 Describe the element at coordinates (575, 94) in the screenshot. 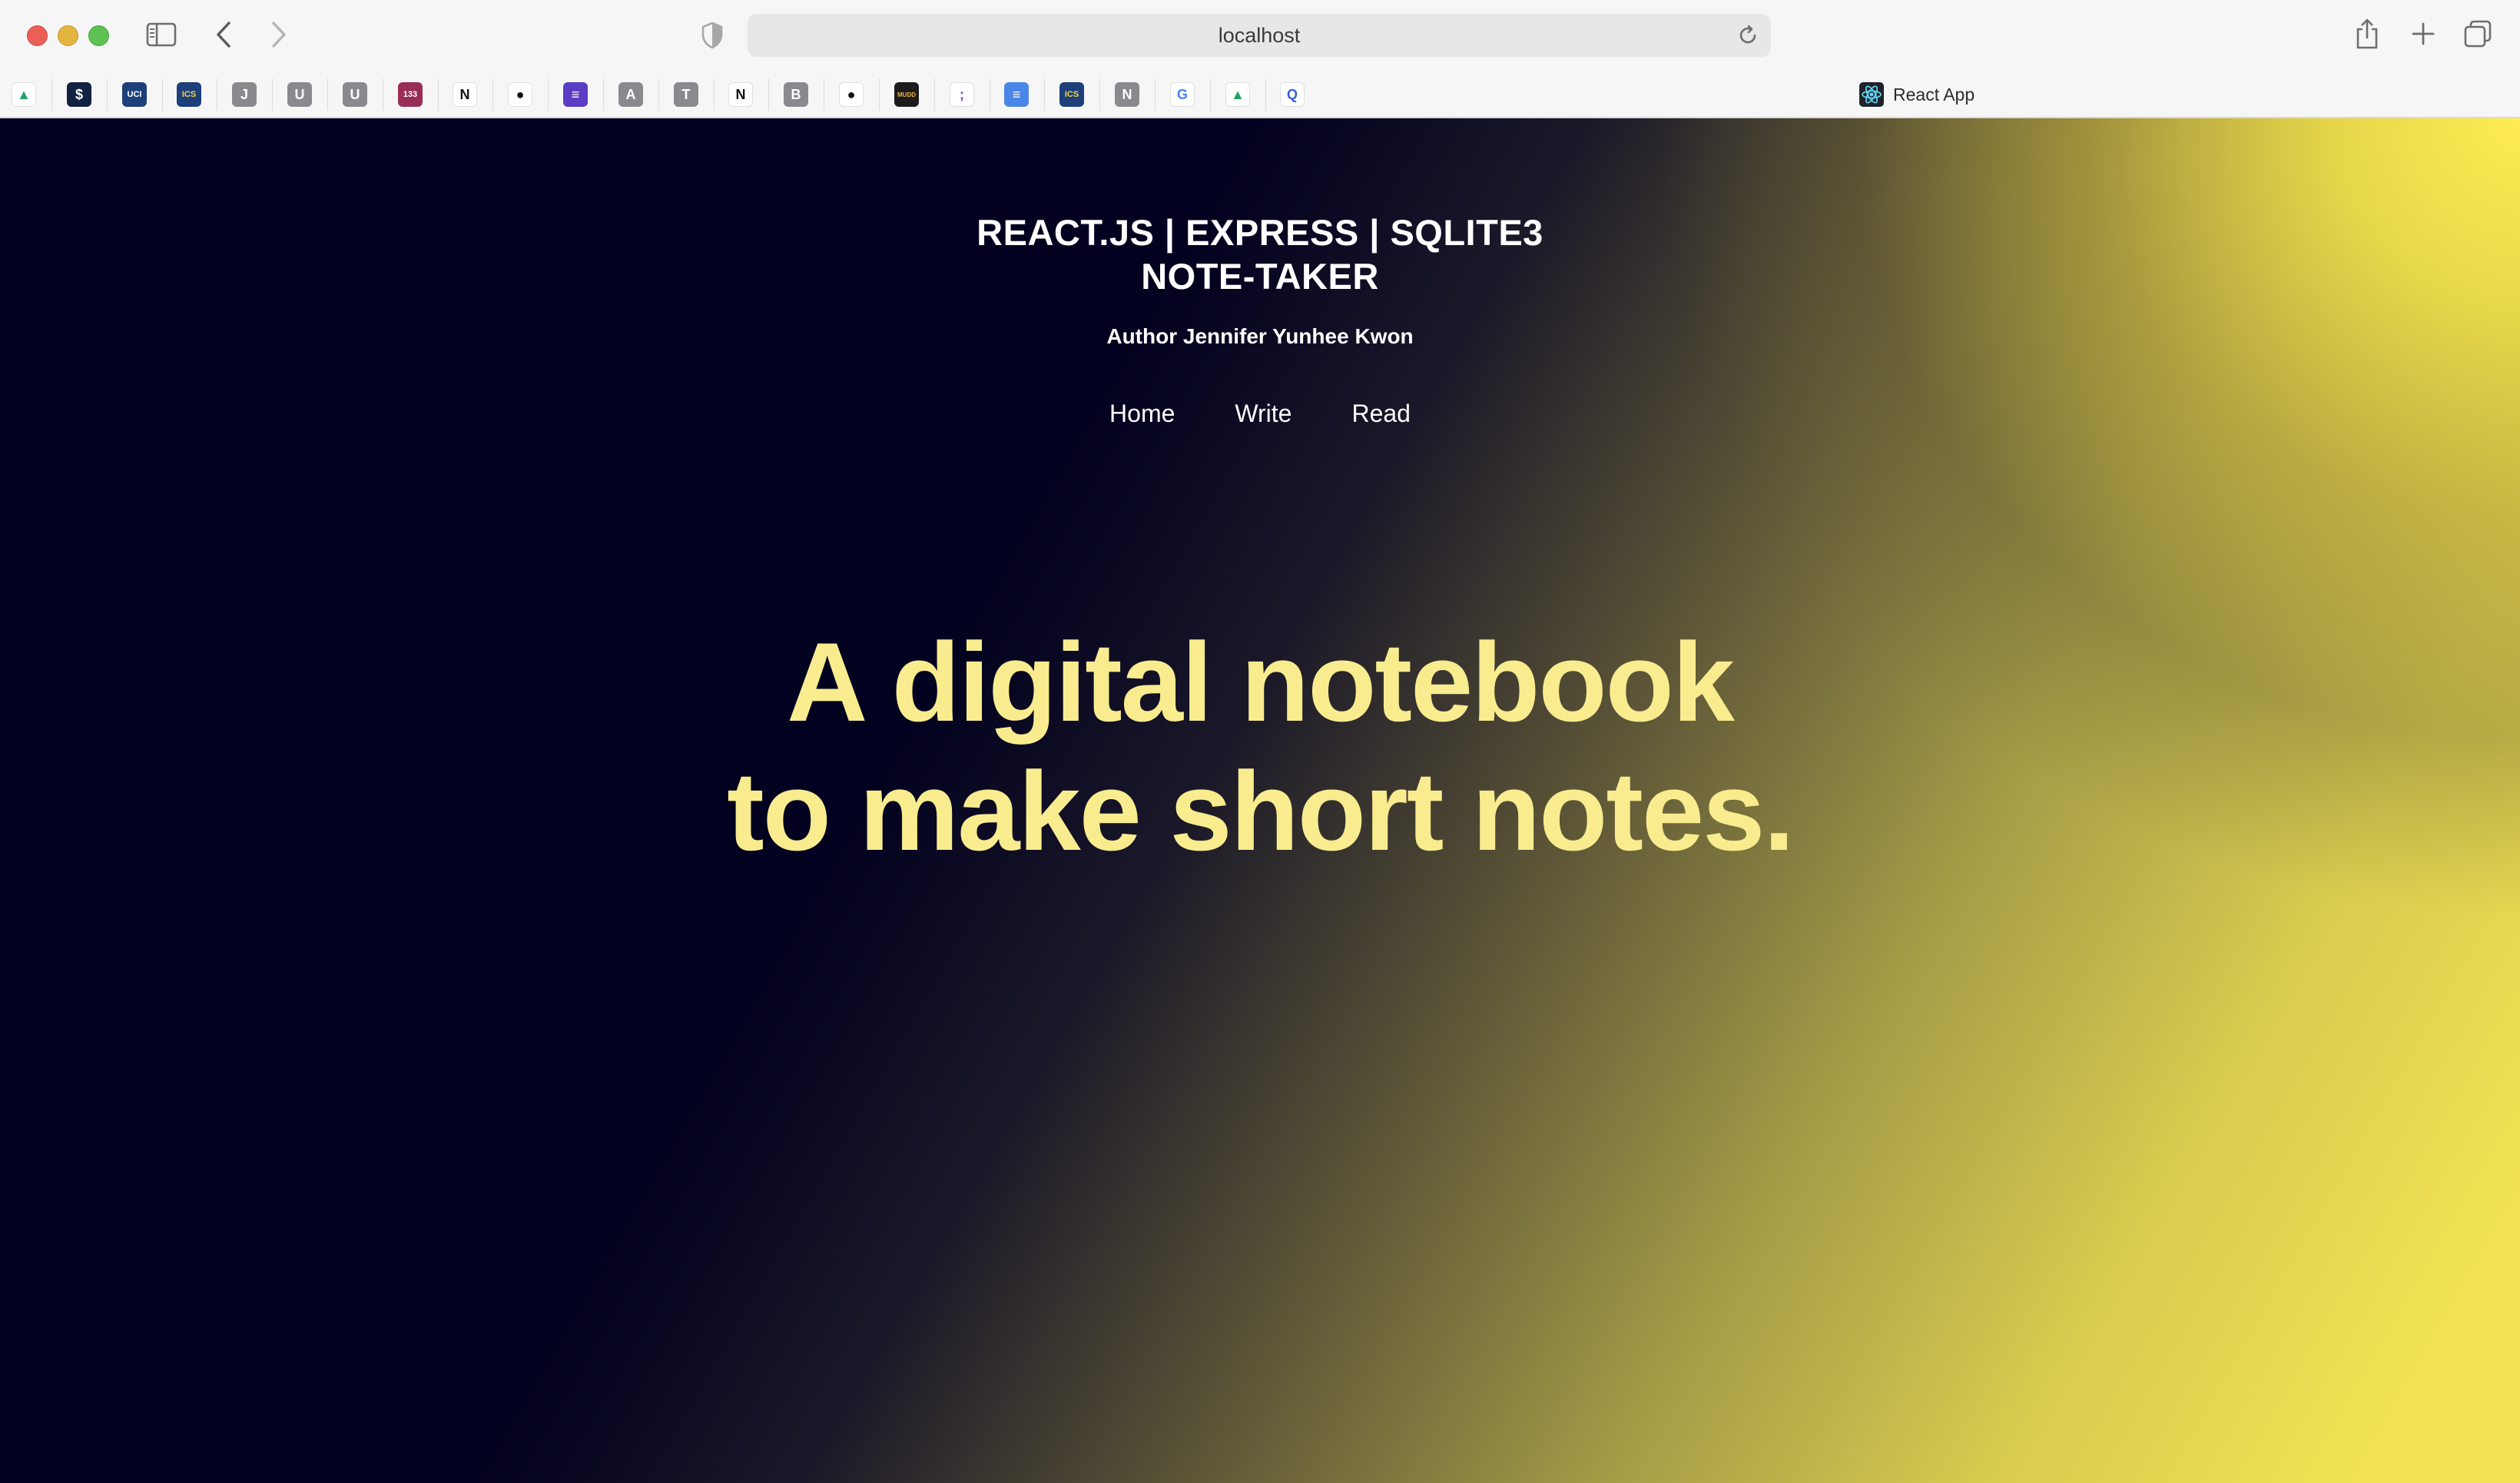

I see `list-icon: ≡` at that location.